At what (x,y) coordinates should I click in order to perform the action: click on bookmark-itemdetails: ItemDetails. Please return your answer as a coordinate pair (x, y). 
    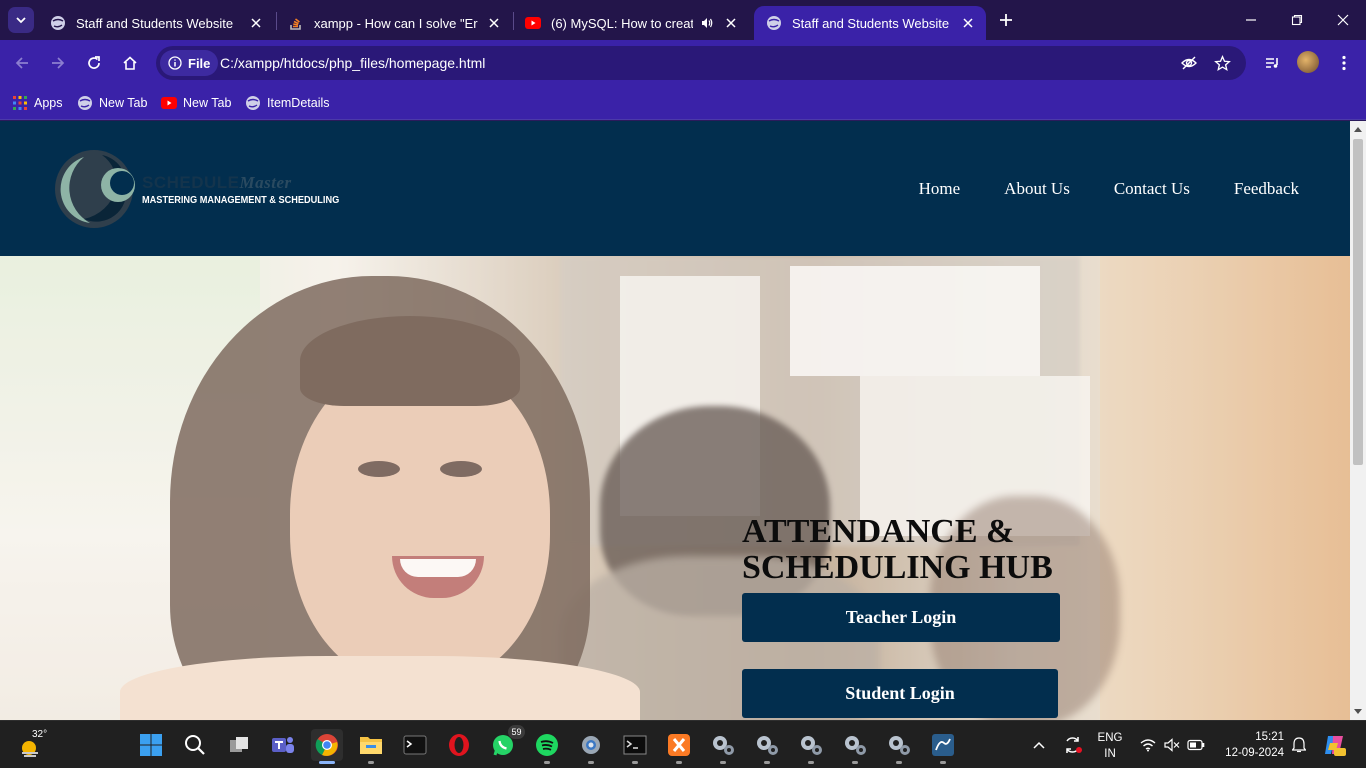
    Looking at the image, I should click on (287, 103).